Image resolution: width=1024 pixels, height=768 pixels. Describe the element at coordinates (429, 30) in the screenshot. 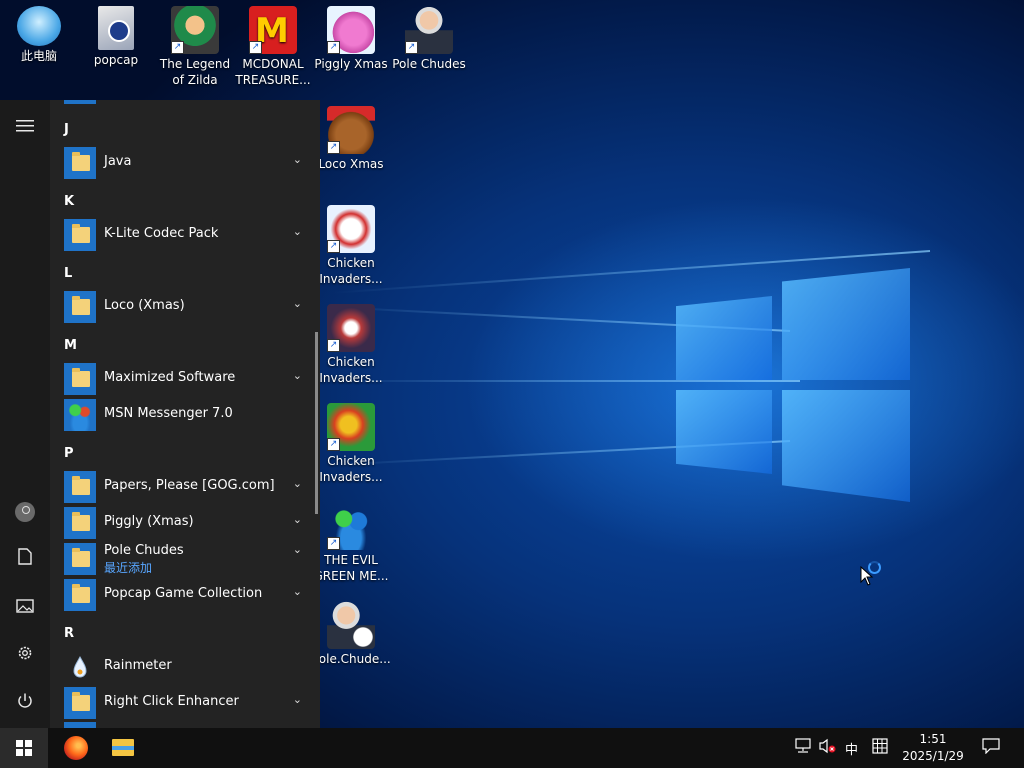

I see `pole-chudes-icon: ↗` at that location.